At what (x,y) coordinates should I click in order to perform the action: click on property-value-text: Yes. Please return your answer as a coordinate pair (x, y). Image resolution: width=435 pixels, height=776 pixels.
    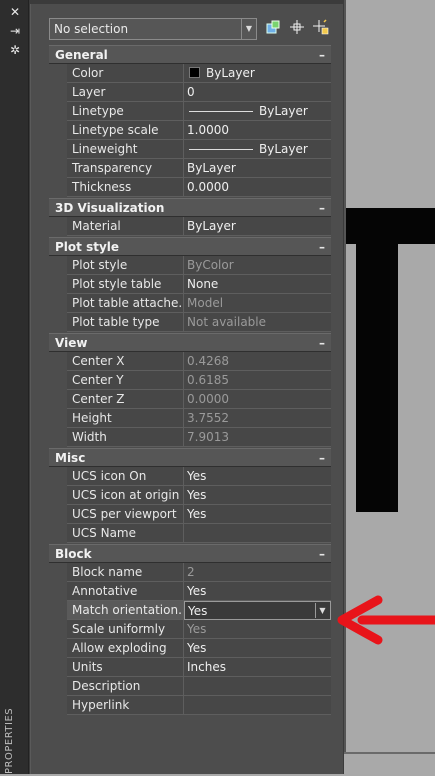
    Looking at the image, I should click on (197, 476).